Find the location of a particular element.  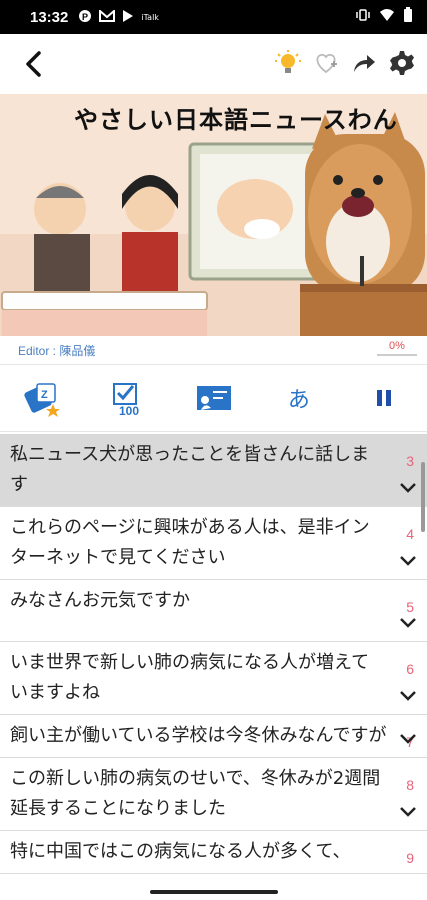

action-bar: Z 100 あ is located at coordinates (213, 398).